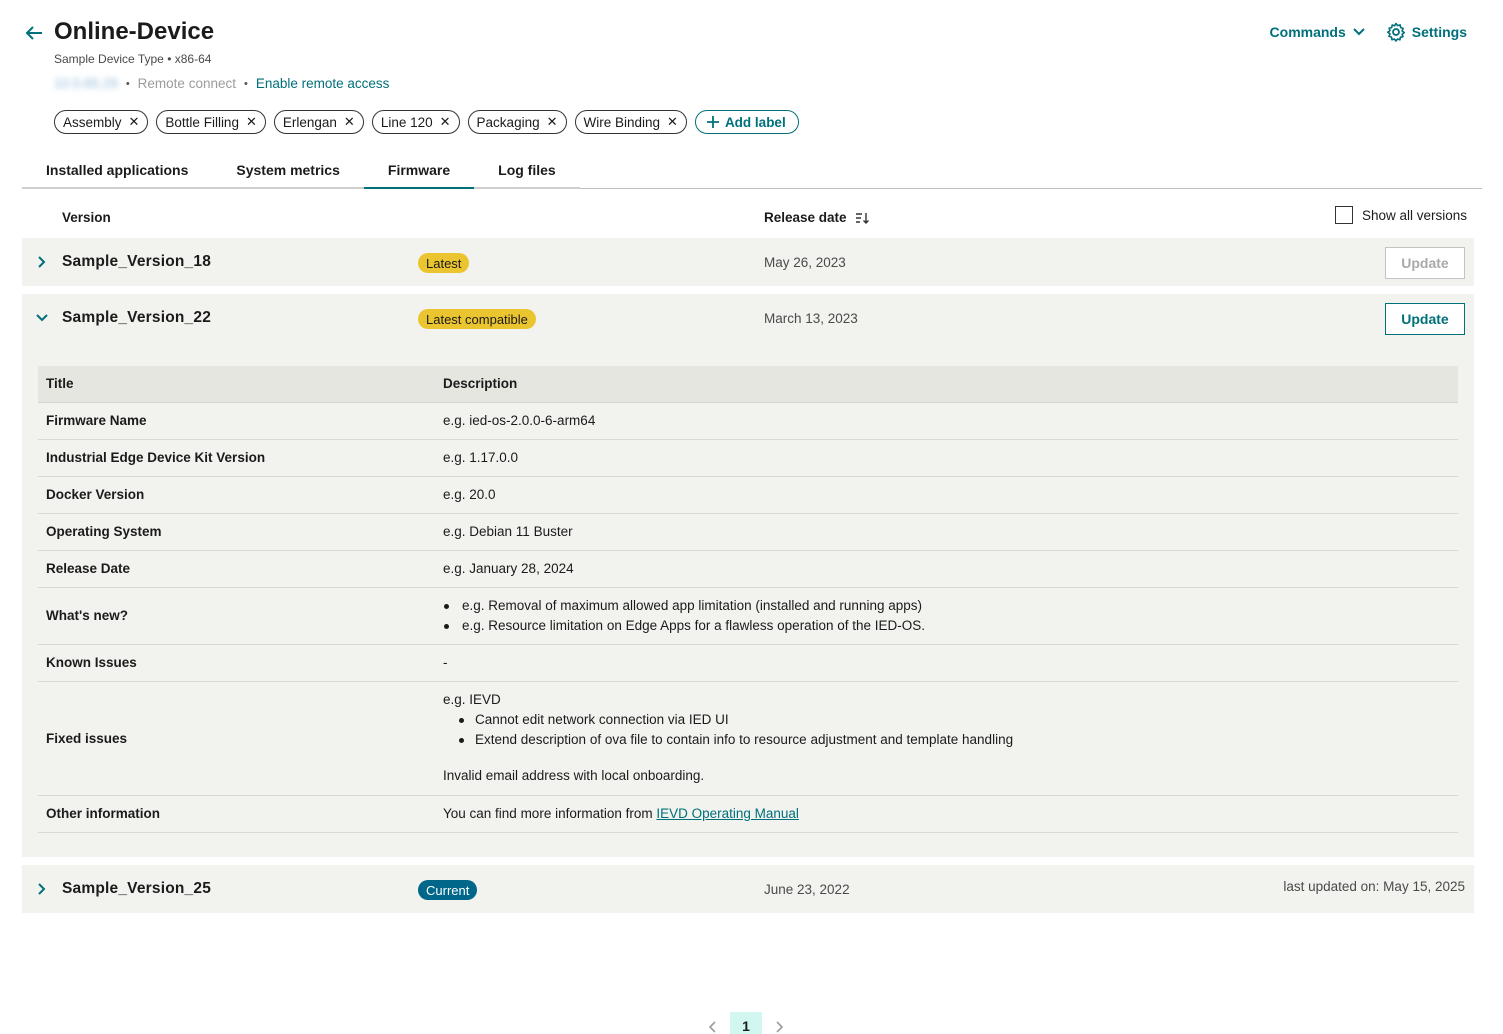 This screenshot has height=1034, width=1503. What do you see at coordinates (1343, 215) in the screenshot?
I see `show-all-checkbox` at bounding box center [1343, 215].